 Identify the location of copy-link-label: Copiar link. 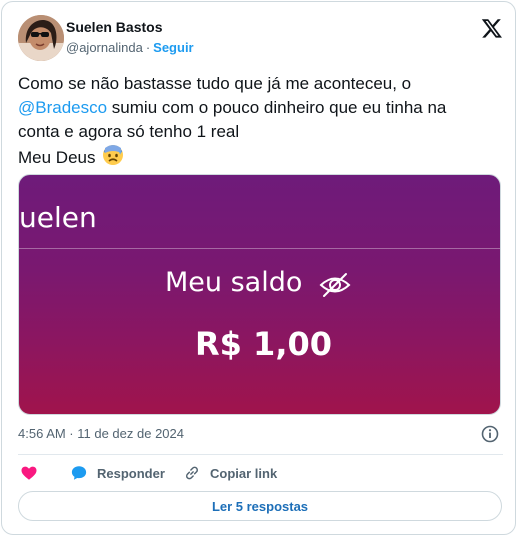
(244, 473).